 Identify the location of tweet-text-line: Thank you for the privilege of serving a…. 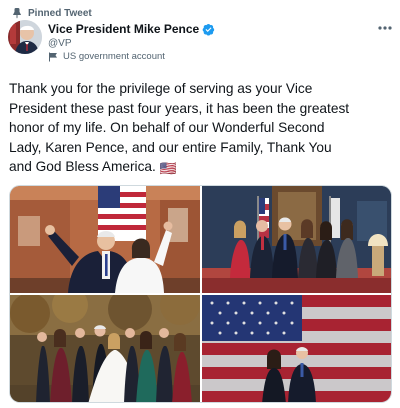
(161, 88).